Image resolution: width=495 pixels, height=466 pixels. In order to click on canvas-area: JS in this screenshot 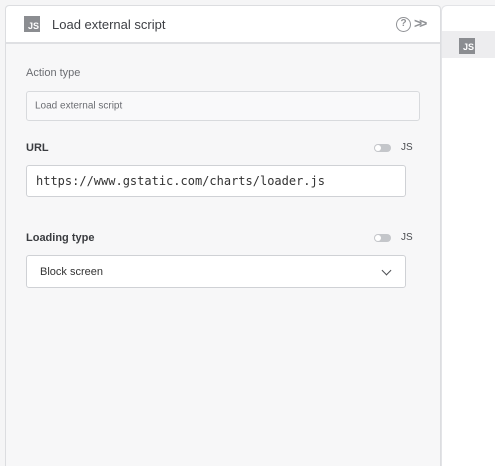, I will do `click(468, 235)`.